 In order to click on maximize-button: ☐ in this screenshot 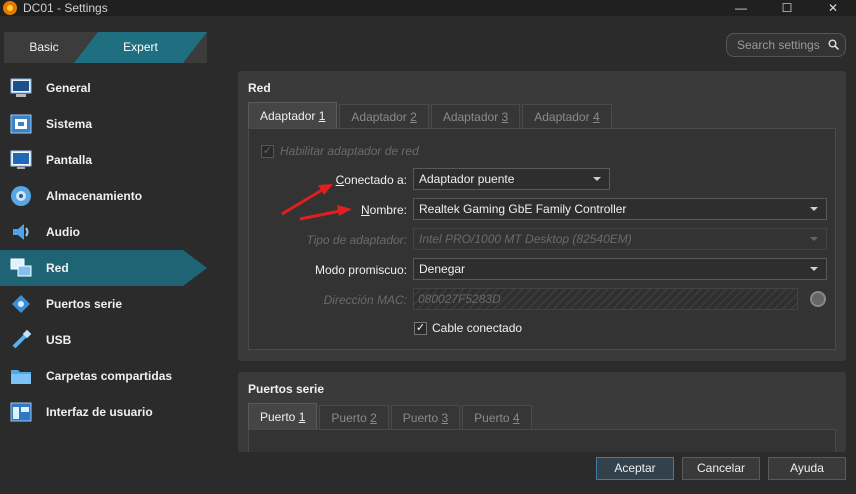, I will do `click(787, 8)`.